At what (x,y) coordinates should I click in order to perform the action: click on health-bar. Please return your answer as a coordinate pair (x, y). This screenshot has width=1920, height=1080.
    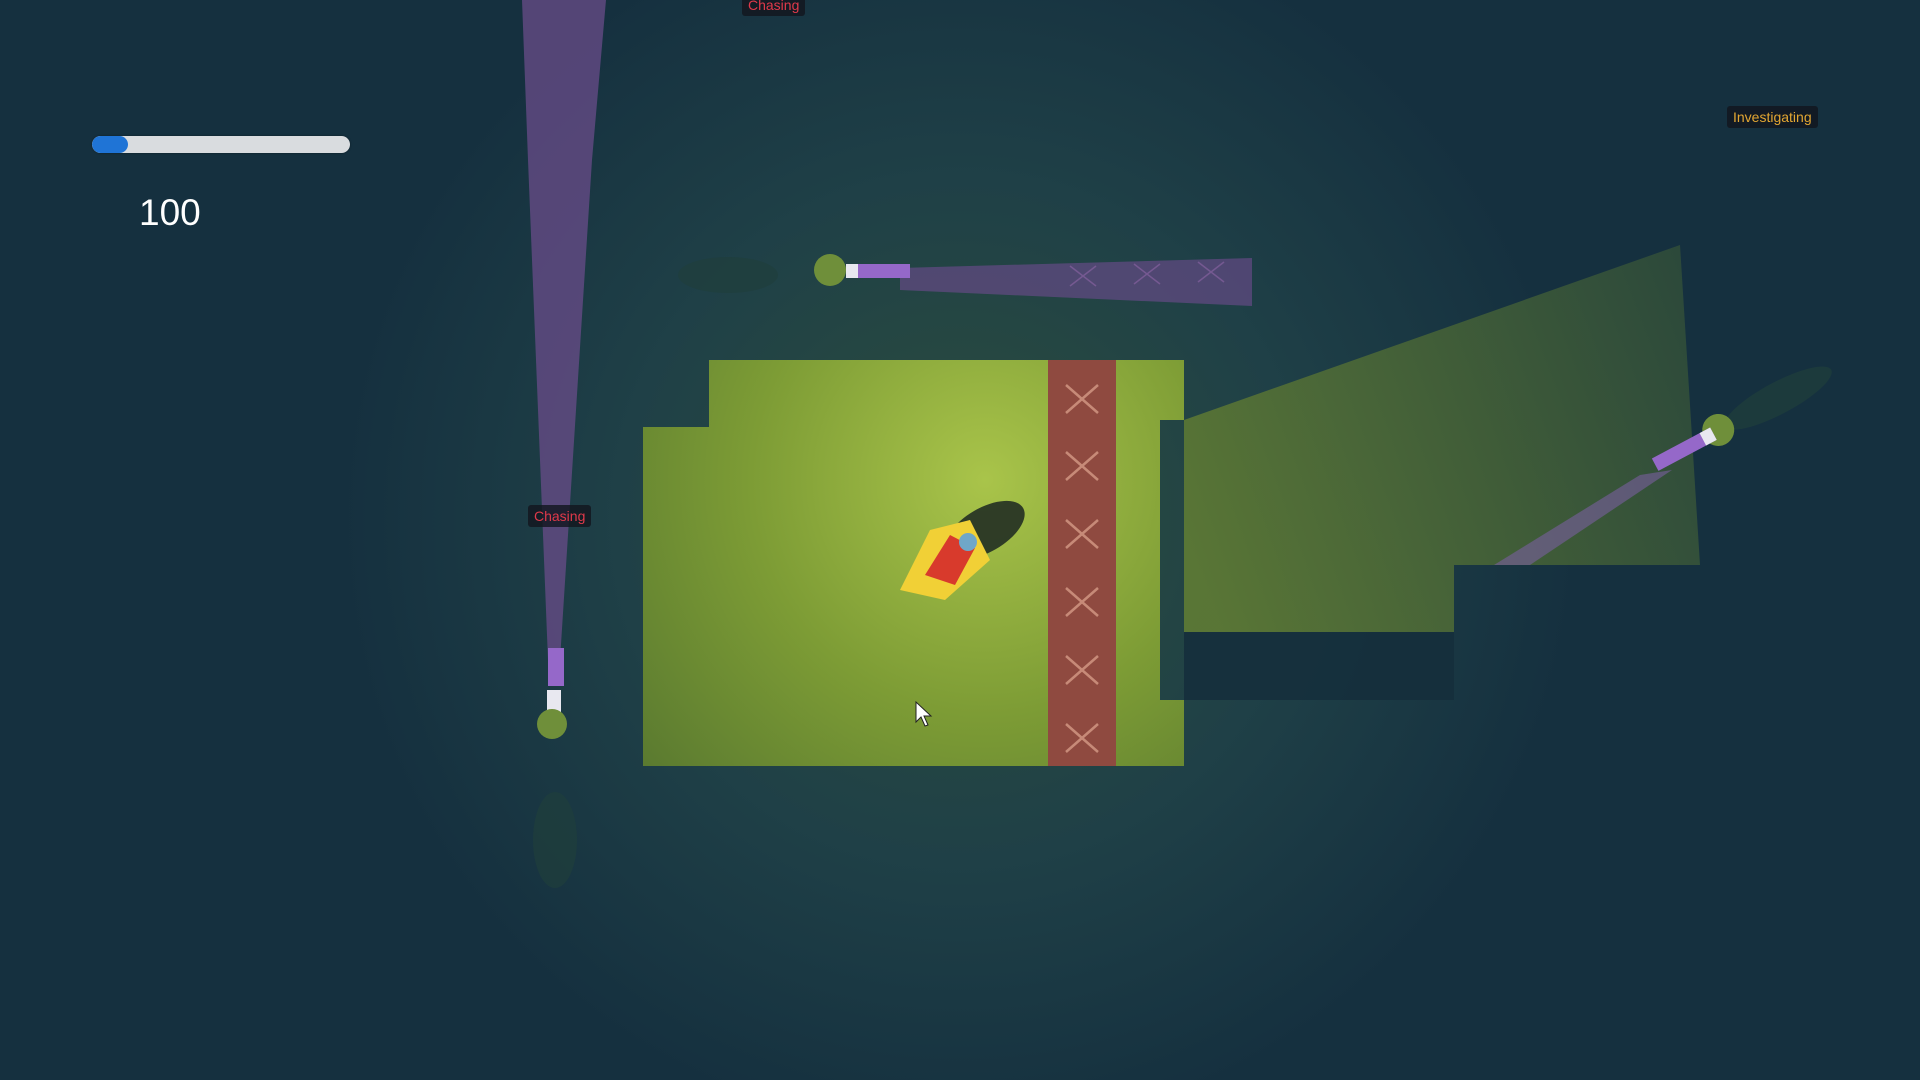
    Looking at the image, I should click on (221, 144).